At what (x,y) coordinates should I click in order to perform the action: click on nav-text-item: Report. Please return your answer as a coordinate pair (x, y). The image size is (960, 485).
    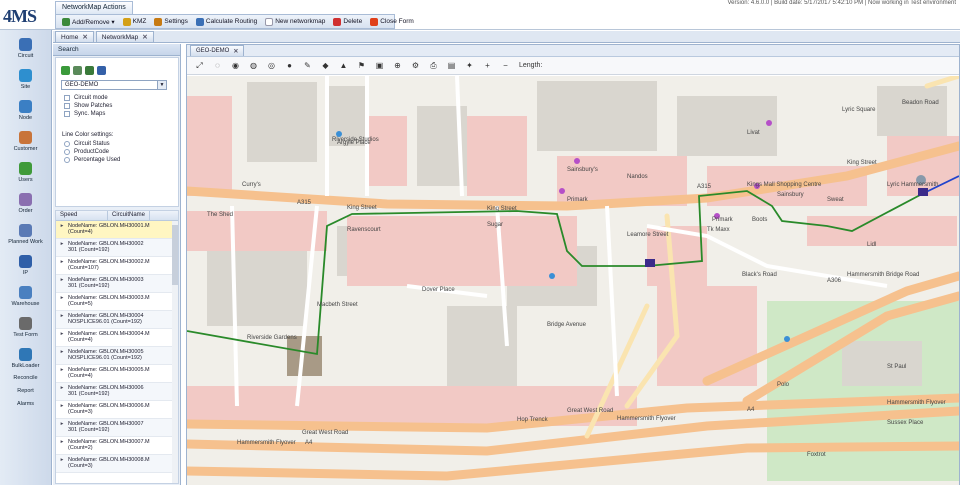
    Looking at the image, I should click on (25, 390).